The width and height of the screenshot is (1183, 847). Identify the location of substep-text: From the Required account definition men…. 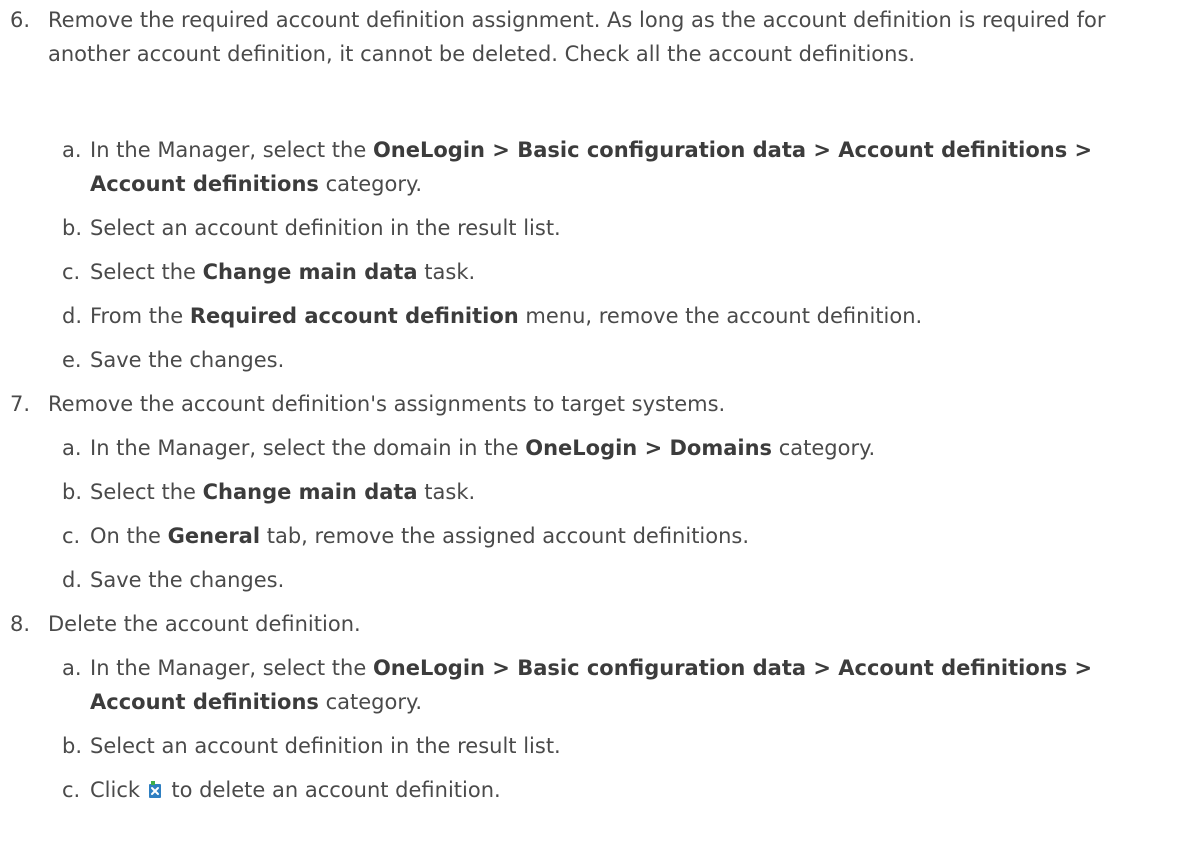
(506, 316).